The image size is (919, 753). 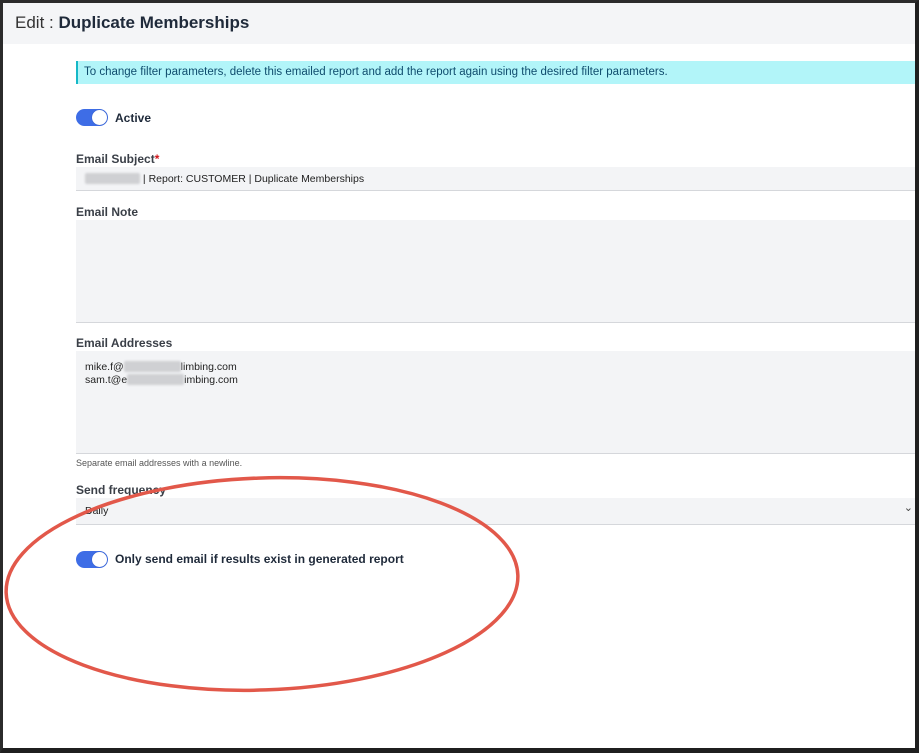 What do you see at coordinates (500, 380) in the screenshot?
I see `email-address-line: sam.t@e imbing.com` at bounding box center [500, 380].